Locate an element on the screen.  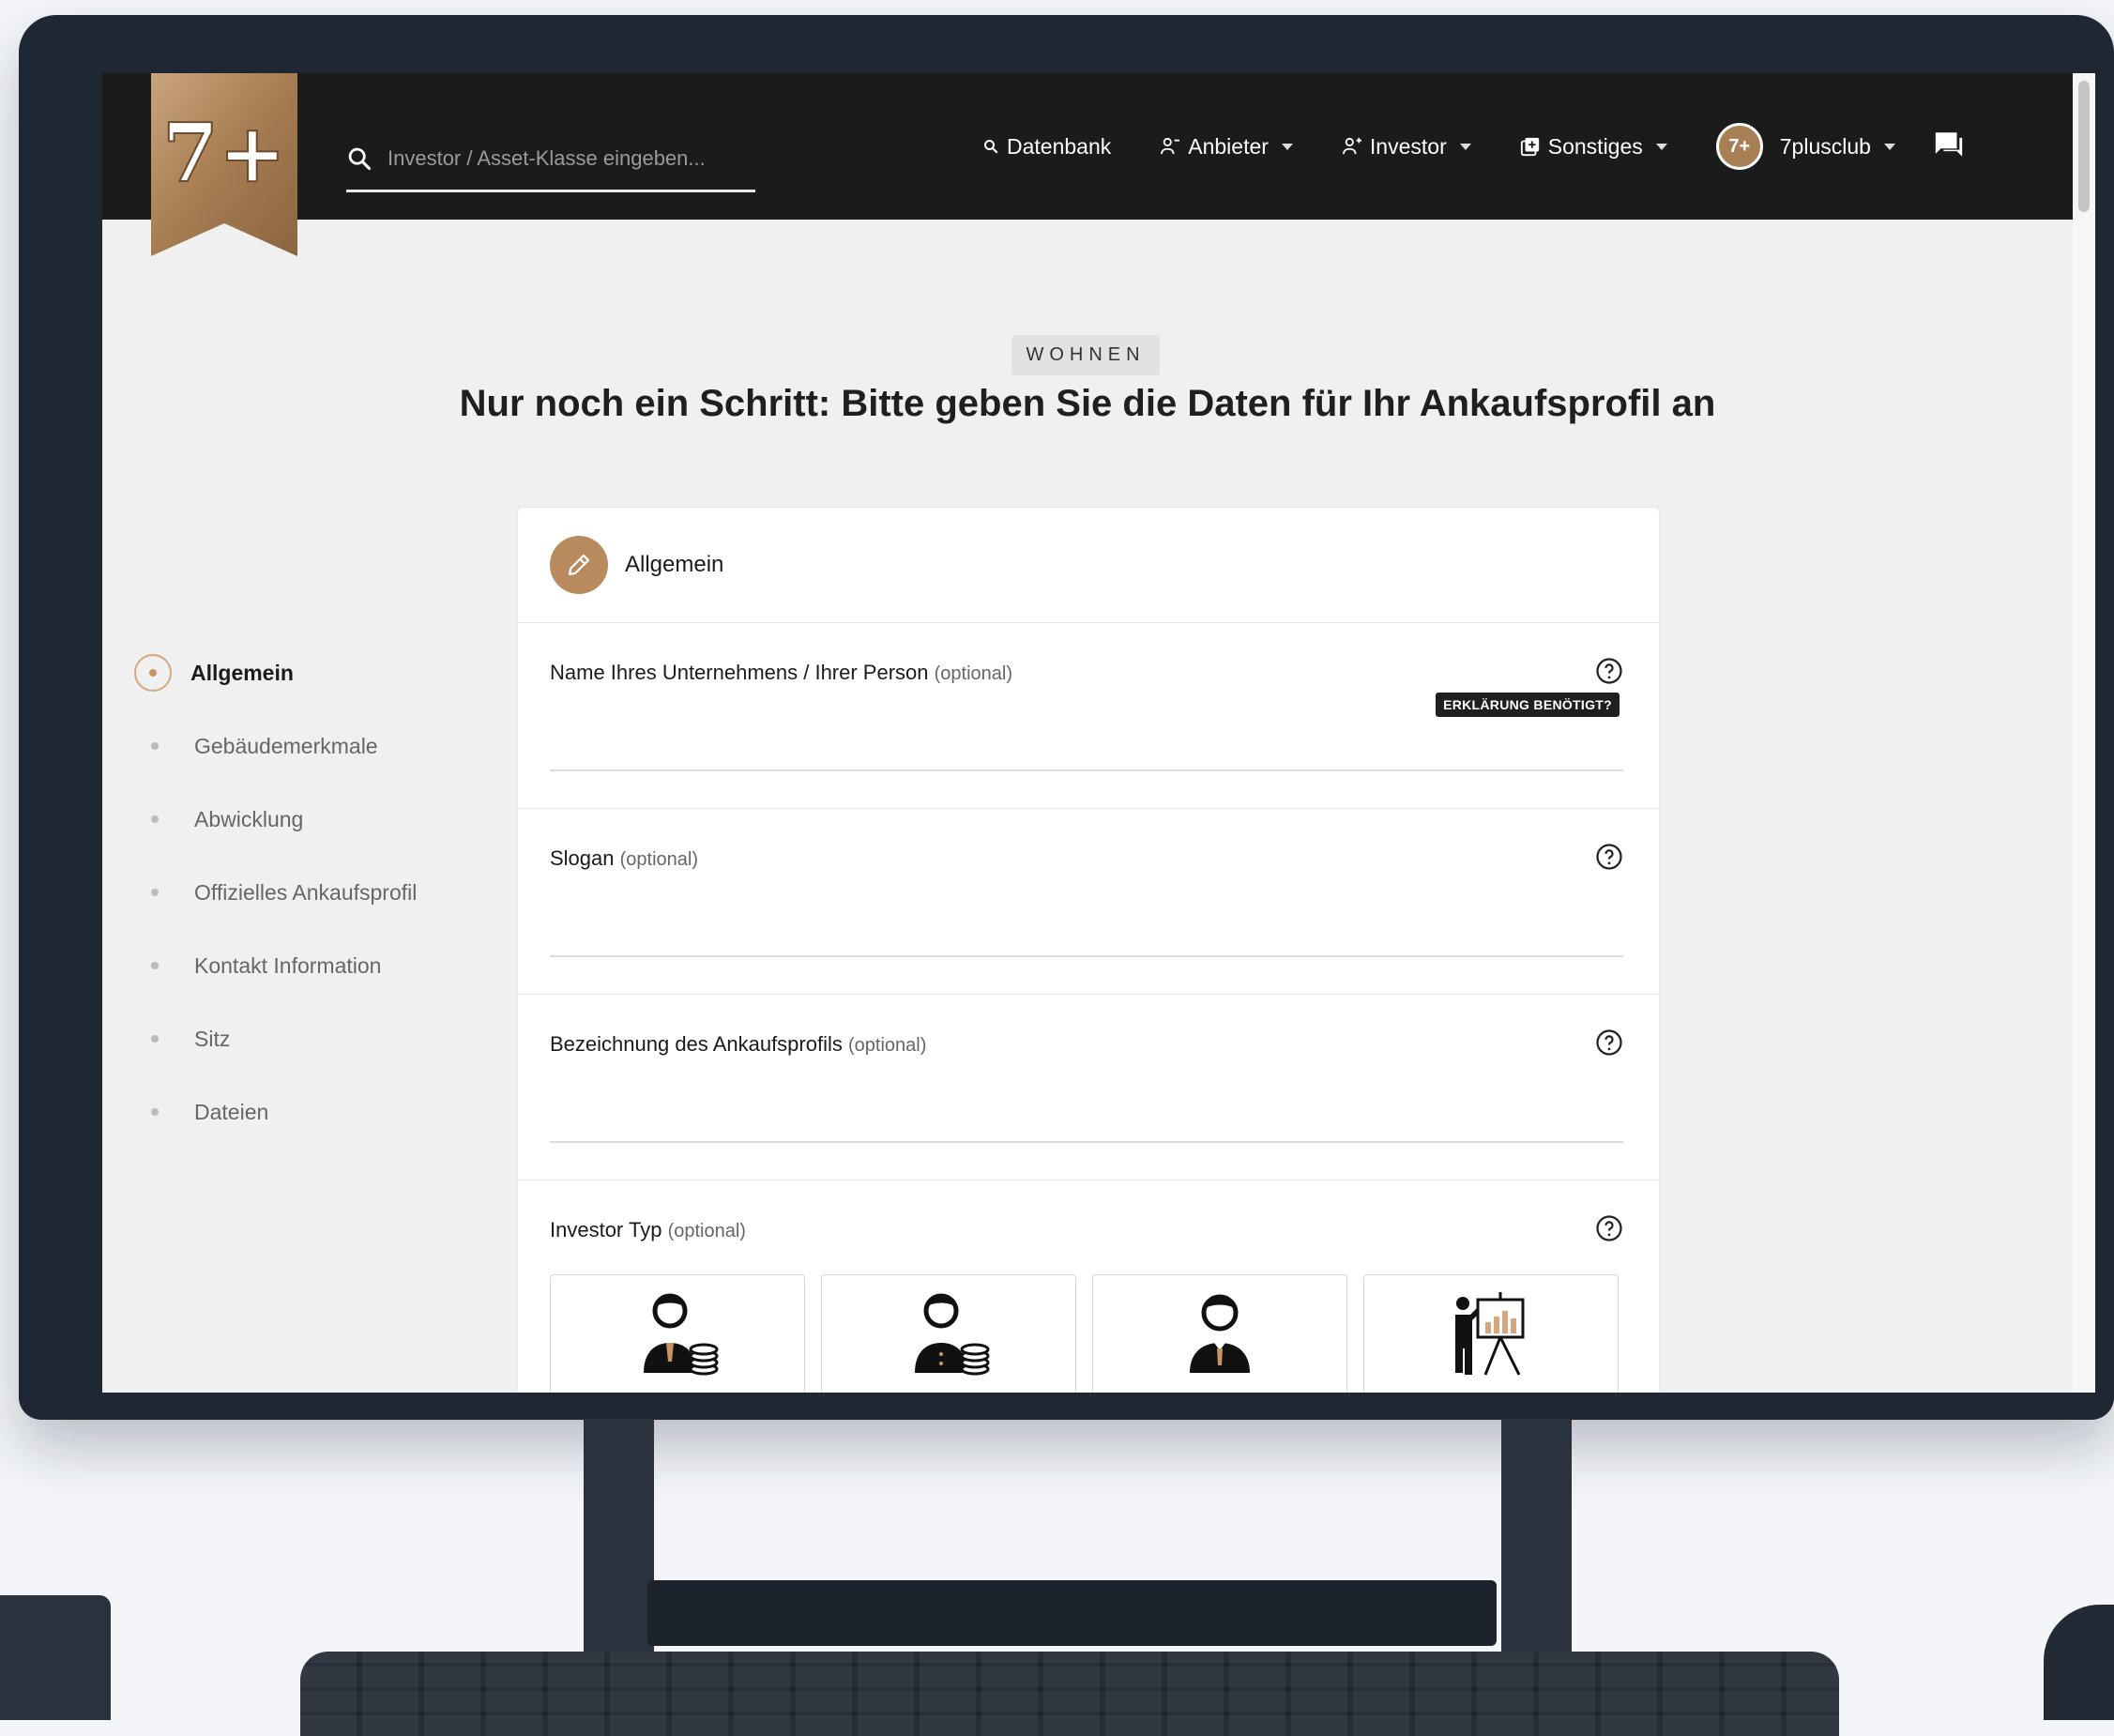
avatar: 7+ is located at coordinates (1739, 146).